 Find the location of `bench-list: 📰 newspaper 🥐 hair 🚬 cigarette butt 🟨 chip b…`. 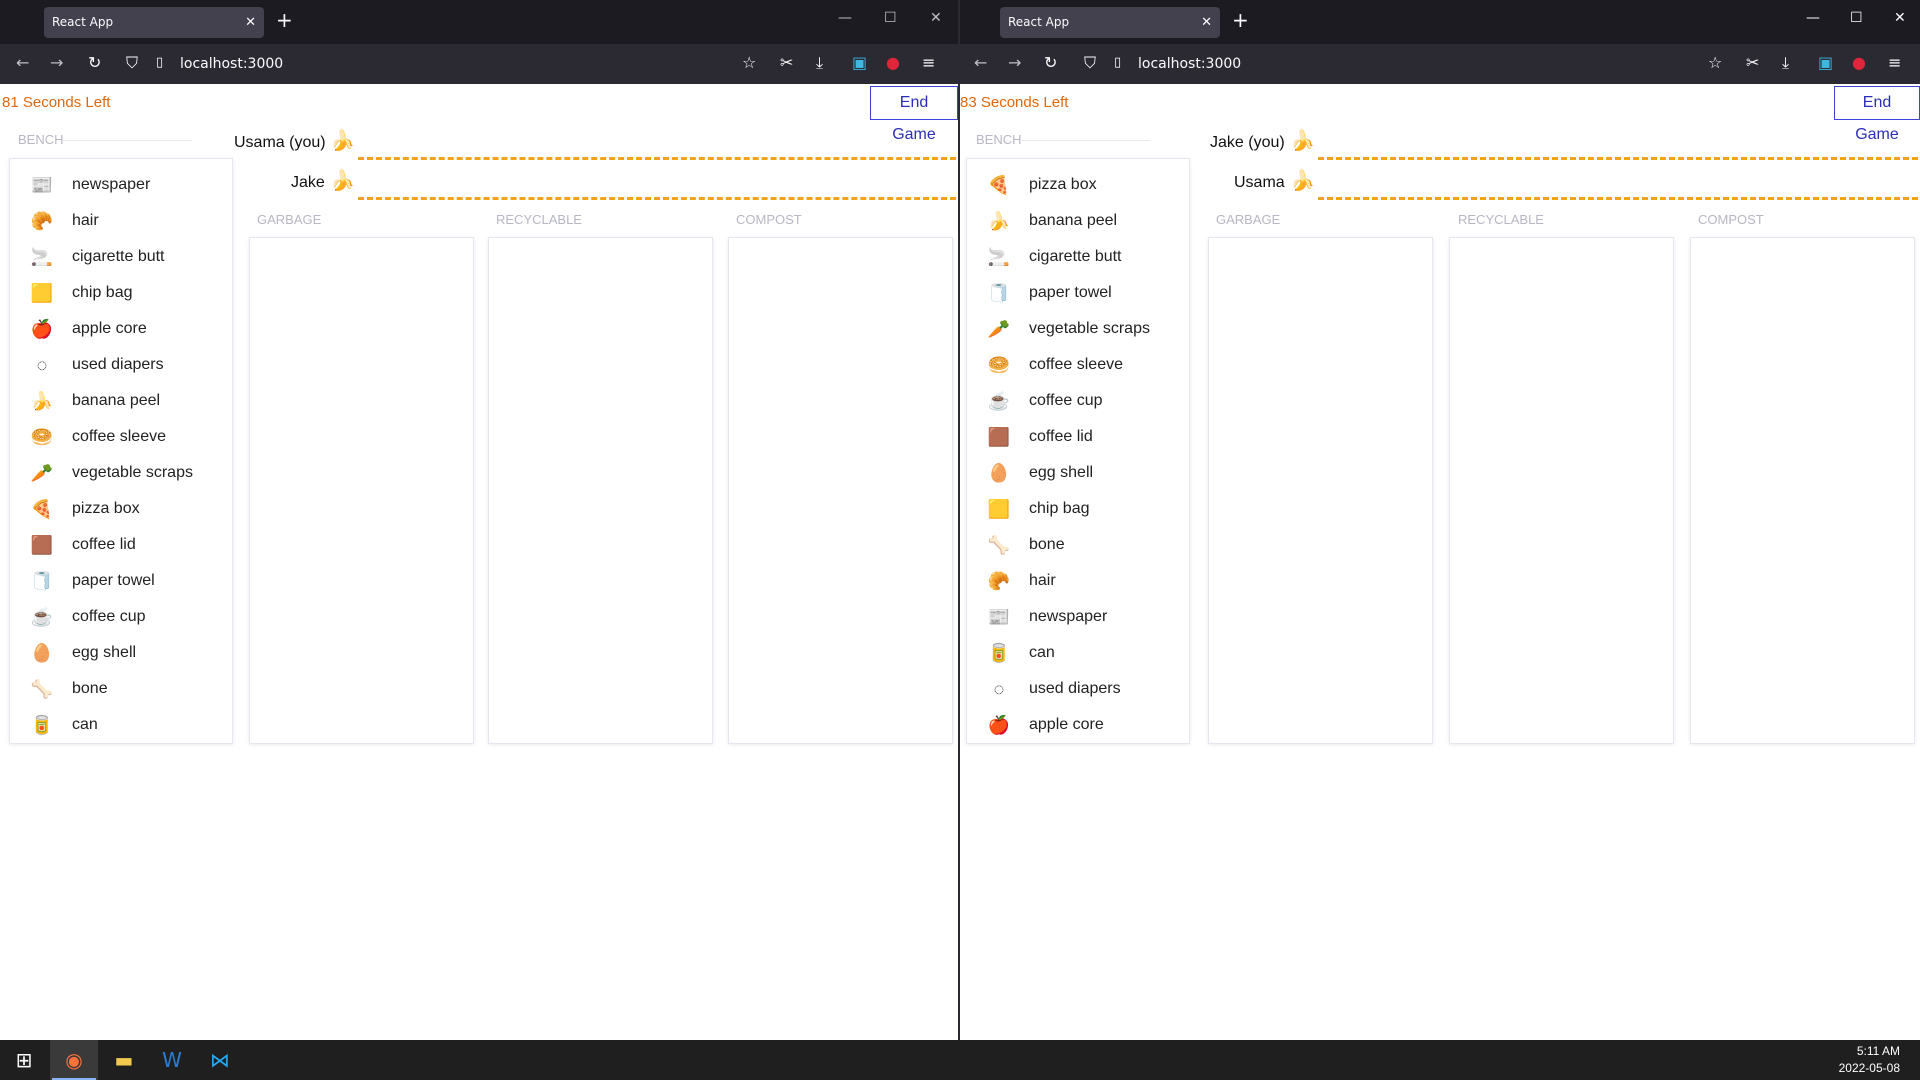

bench-list: 📰 newspaper 🥐 hair 🚬 cigarette butt 🟨 chip b… is located at coordinates (121, 451).